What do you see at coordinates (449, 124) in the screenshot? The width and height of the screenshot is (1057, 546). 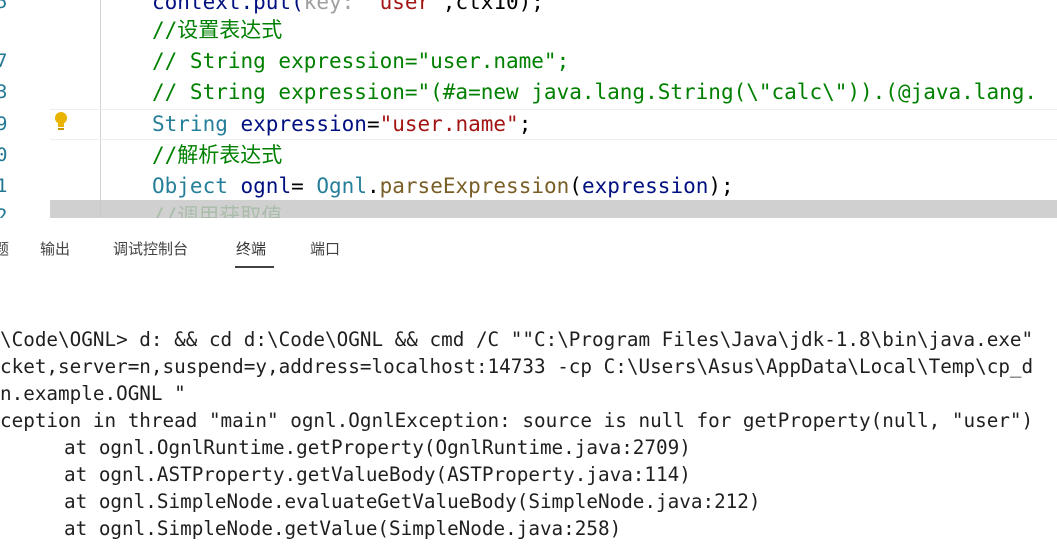 I see `code-token: "user.name"` at bounding box center [449, 124].